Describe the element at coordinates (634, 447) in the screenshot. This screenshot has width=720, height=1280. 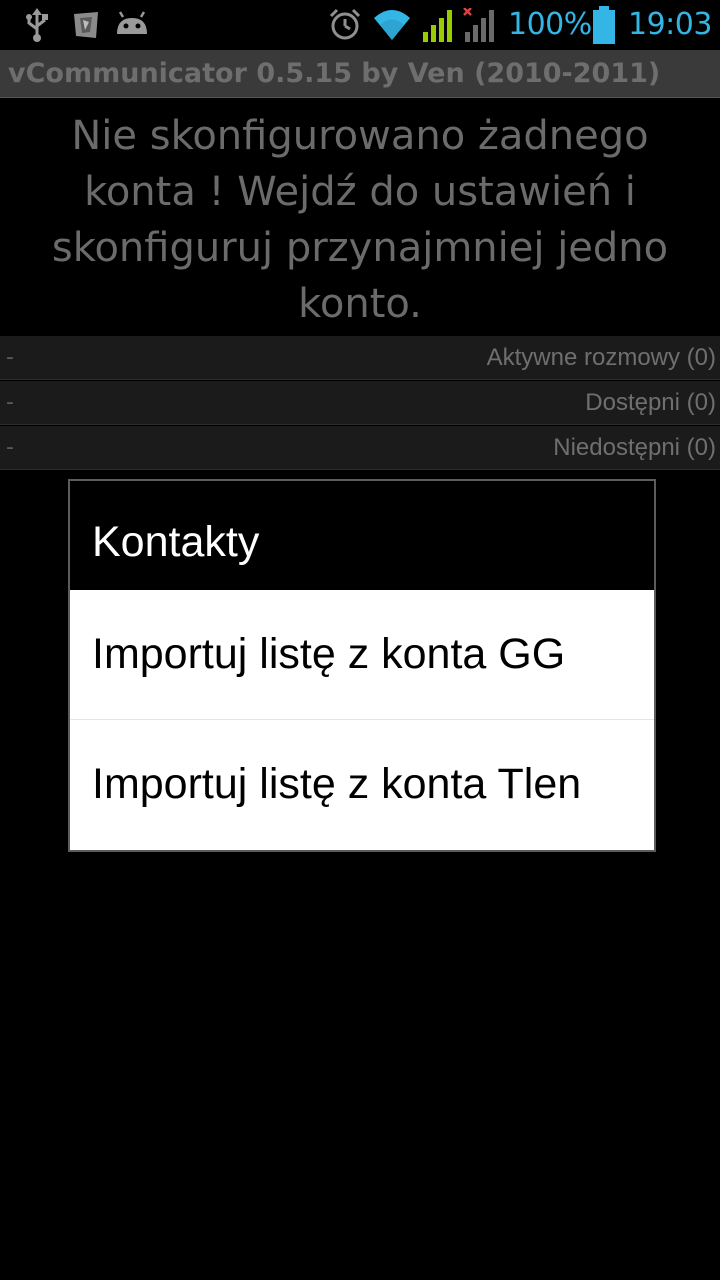
I see `group-label: Niedostępni (0)` at that location.